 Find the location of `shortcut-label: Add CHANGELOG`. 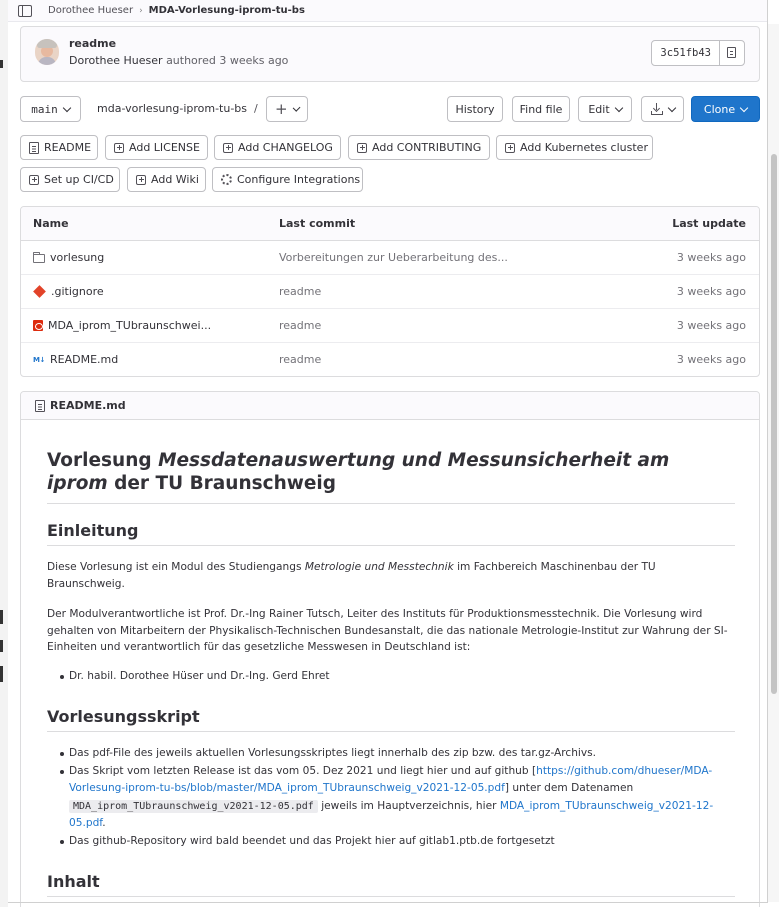

shortcut-label: Add CHANGELOG is located at coordinates (285, 147).